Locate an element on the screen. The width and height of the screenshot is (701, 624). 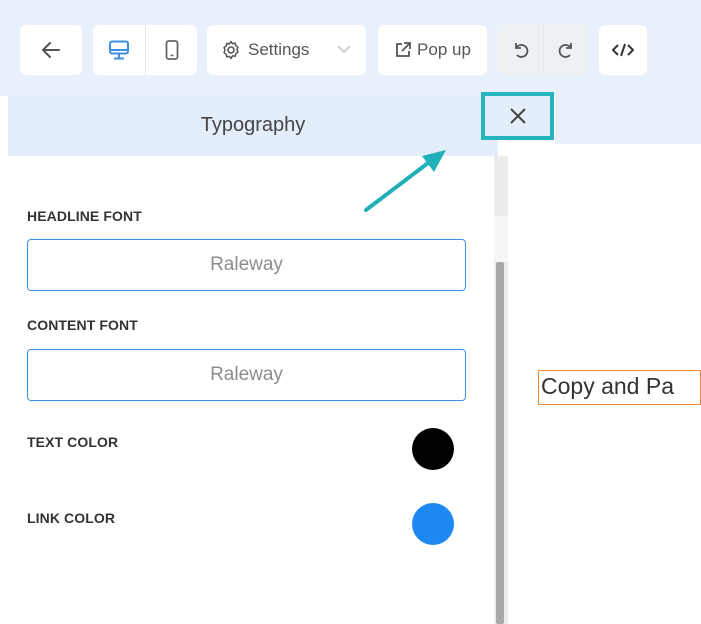
mobile-view-button is located at coordinates (171, 50).